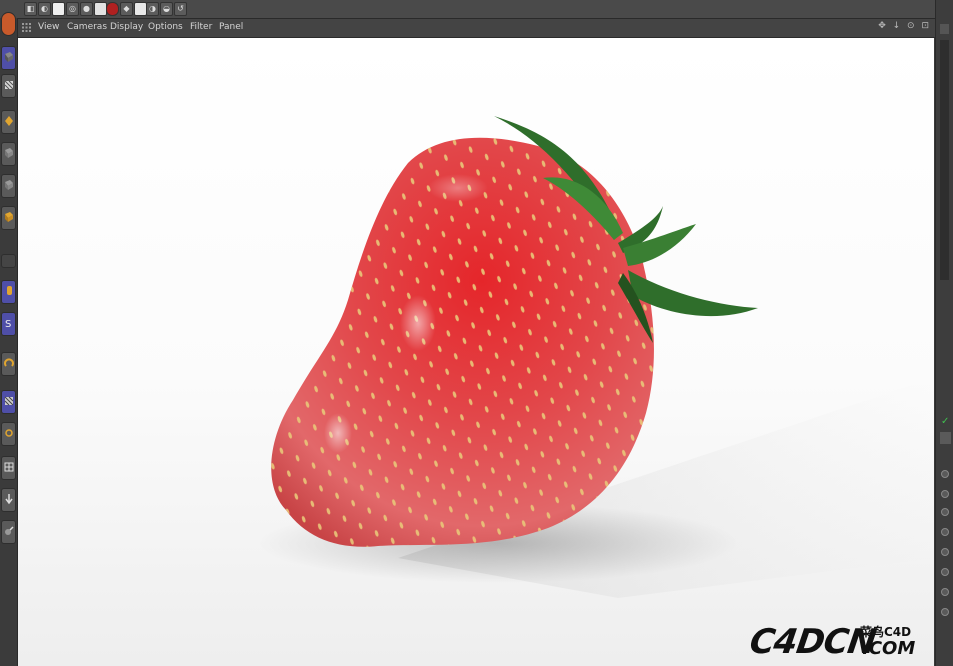  What do you see at coordinates (8, 122) in the screenshot?
I see `polygon-mode-icon` at bounding box center [8, 122].